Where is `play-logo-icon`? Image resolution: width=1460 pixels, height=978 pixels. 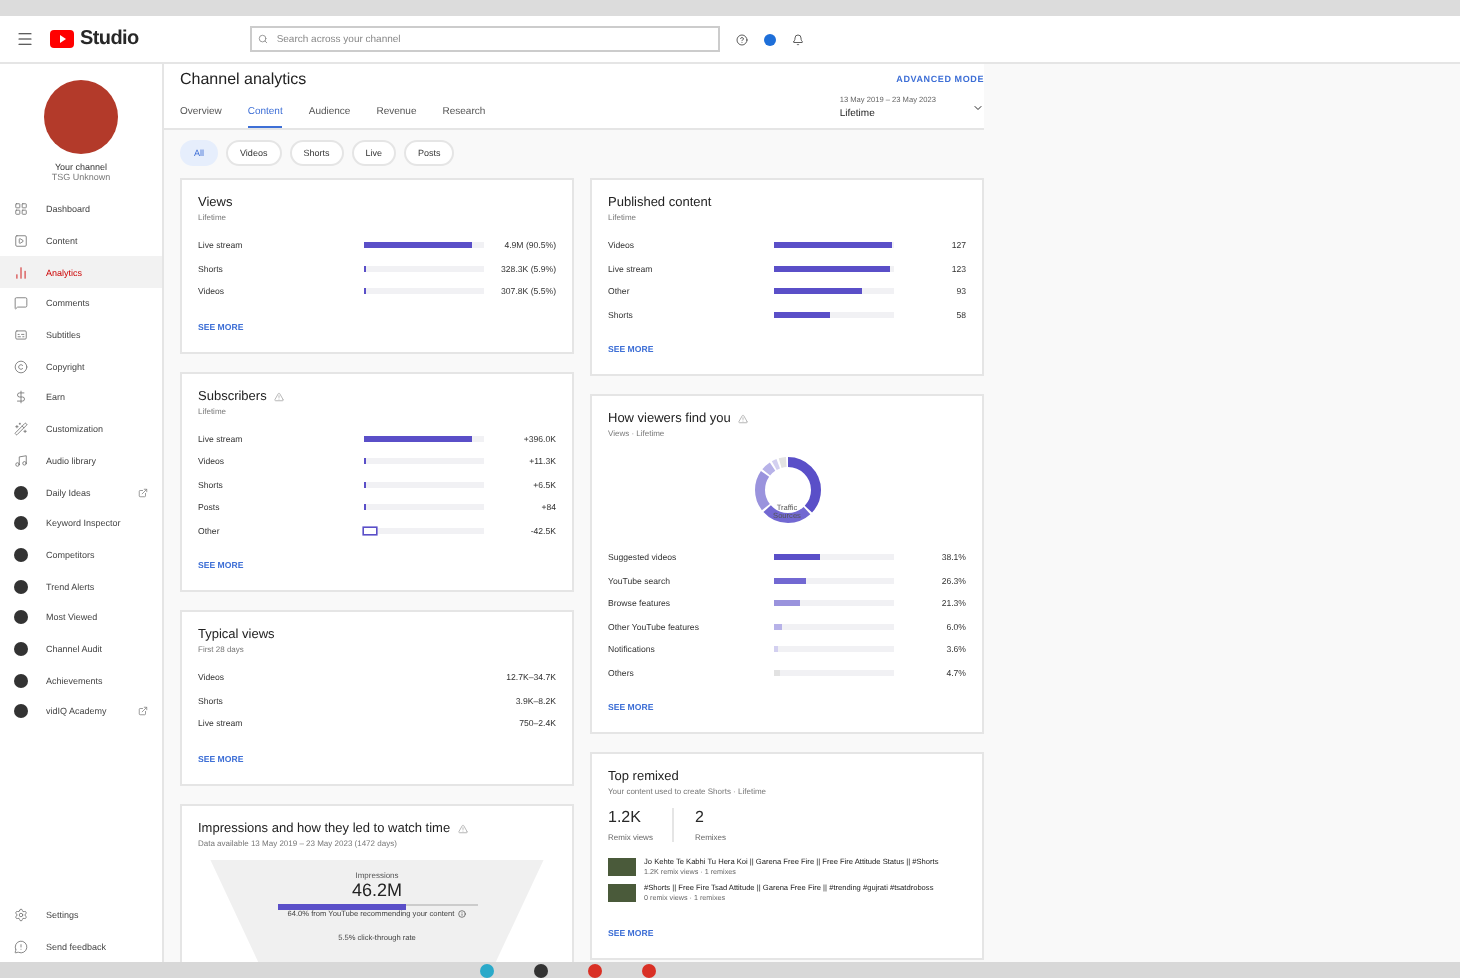
play-logo-icon is located at coordinates (62, 39).